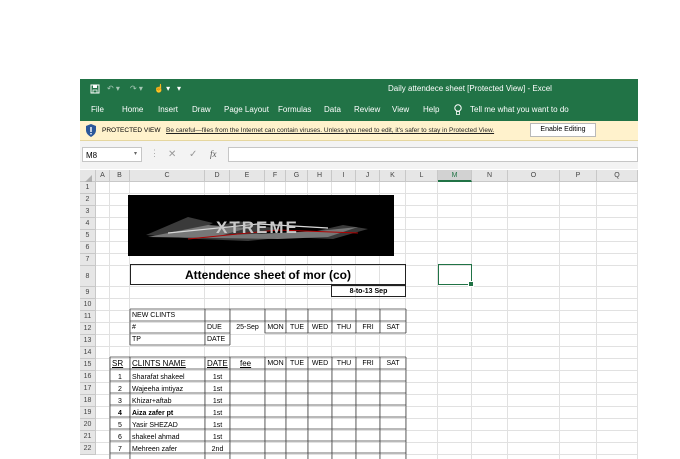 The image size is (680, 459). I want to click on client-name-cell: Aiza zafer pt, so click(153, 413).